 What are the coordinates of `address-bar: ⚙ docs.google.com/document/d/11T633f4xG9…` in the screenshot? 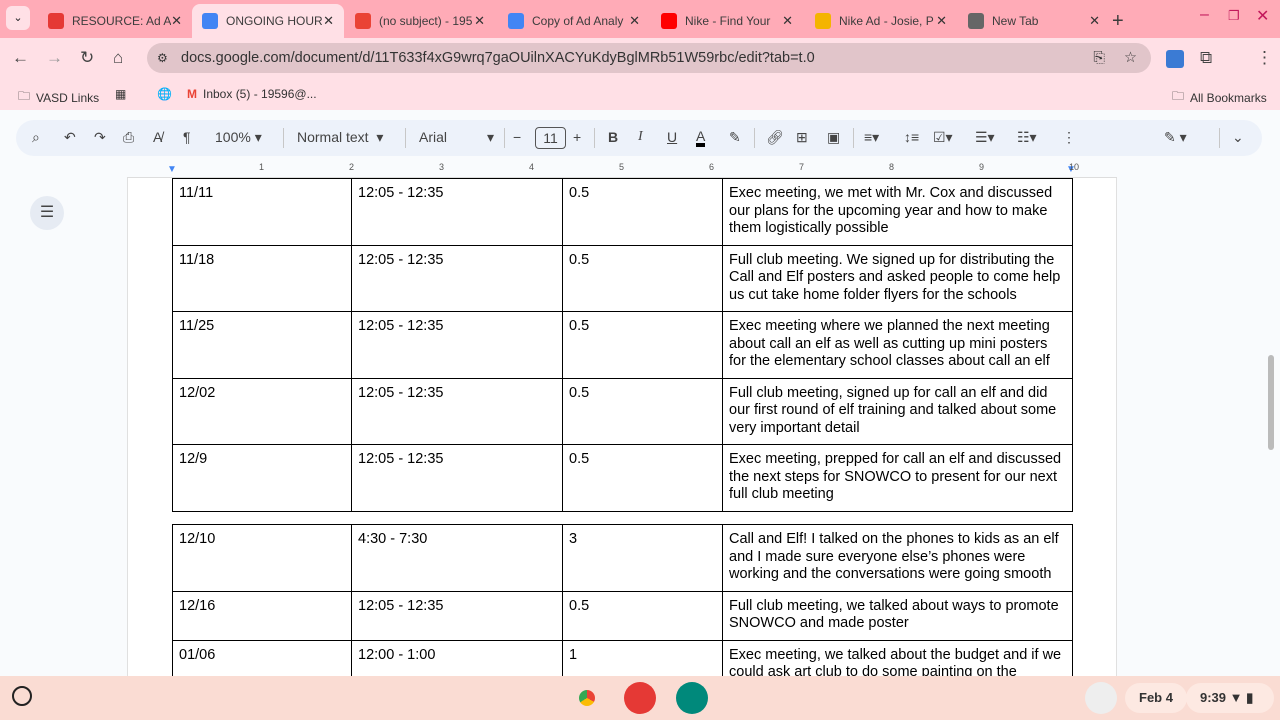 It's located at (649, 58).